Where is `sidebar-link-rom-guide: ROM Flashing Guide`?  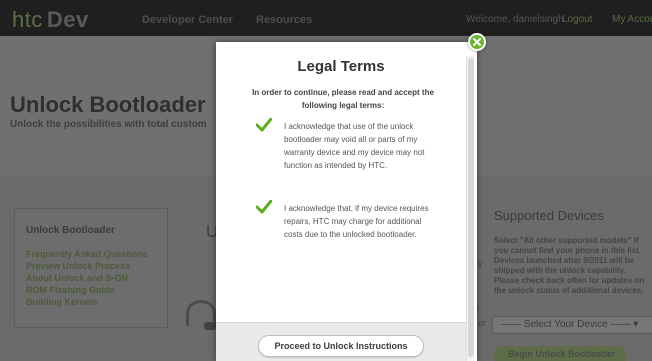
sidebar-link-rom-guide: ROM Flashing Guide is located at coordinates (70, 290).